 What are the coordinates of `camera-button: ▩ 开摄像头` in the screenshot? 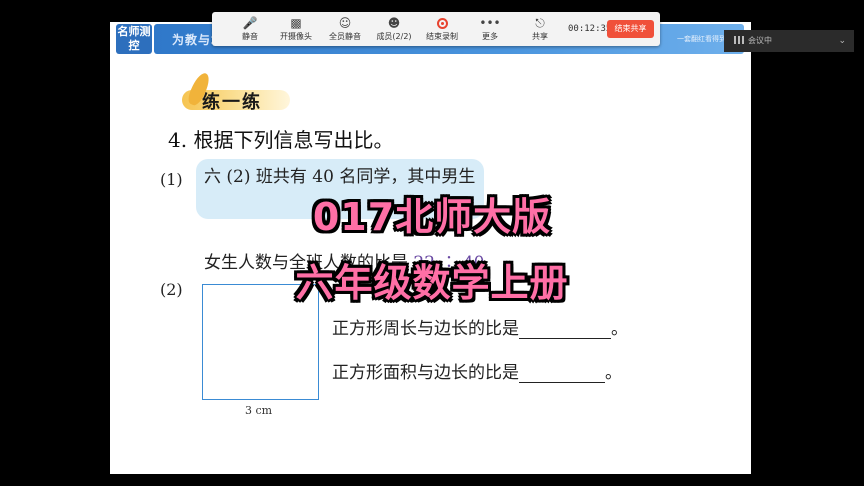 It's located at (296, 28).